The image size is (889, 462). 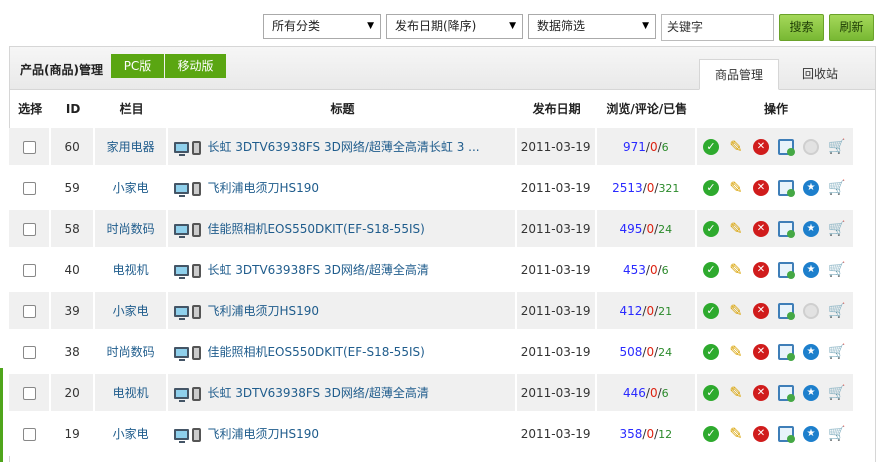 What do you see at coordinates (556, 353) in the screenshot?
I see `date-cell: 2011-03-19` at bounding box center [556, 353].